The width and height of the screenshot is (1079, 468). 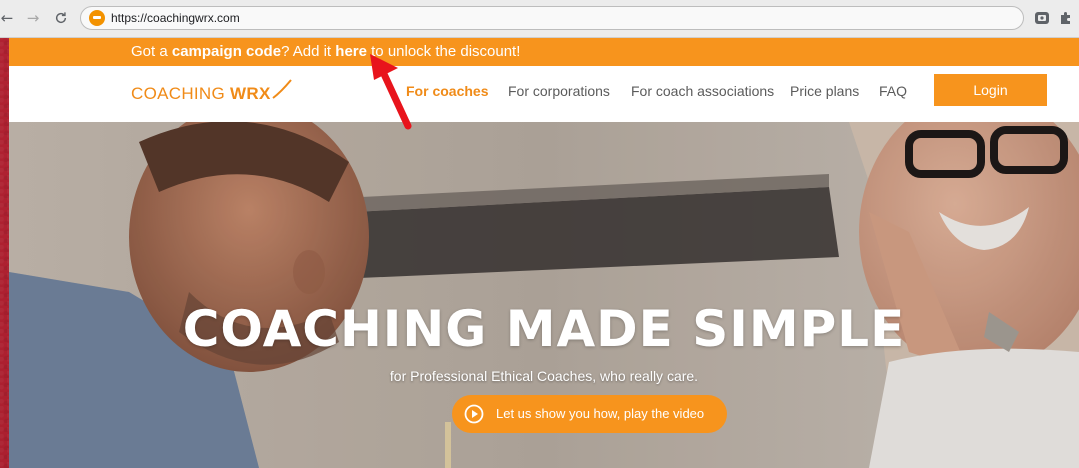 What do you see at coordinates (250, 93) in the screenshot?
I see `logo-wrx: WRX` at bounding box center [250, 93].